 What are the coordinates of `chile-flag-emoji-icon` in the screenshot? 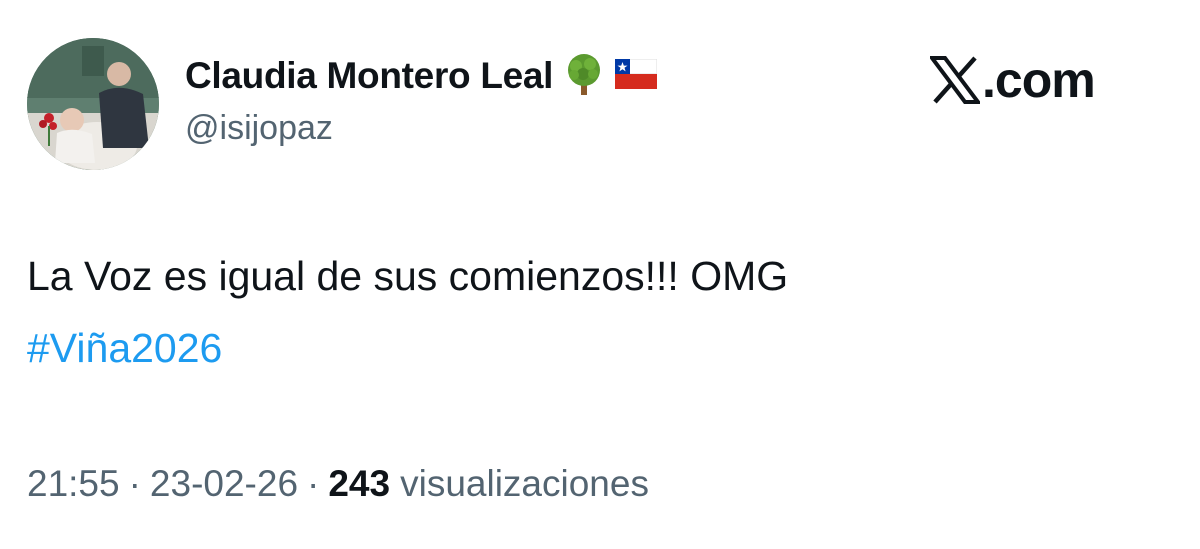 It's located at (636, 76).